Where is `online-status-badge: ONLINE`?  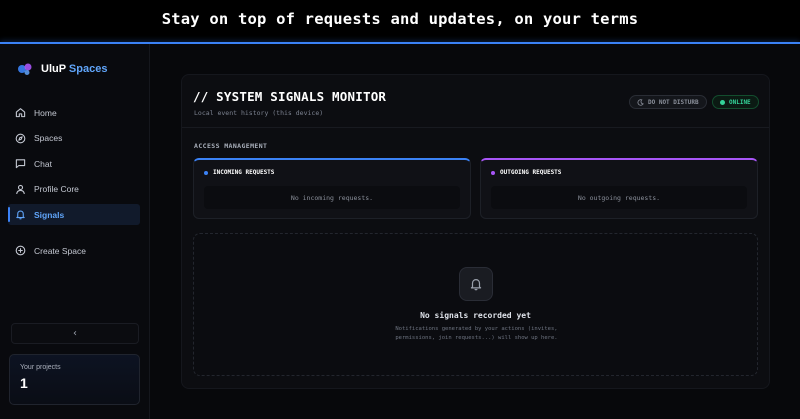
online-status-badge: ONLINE is located at coordinates (735, 102).